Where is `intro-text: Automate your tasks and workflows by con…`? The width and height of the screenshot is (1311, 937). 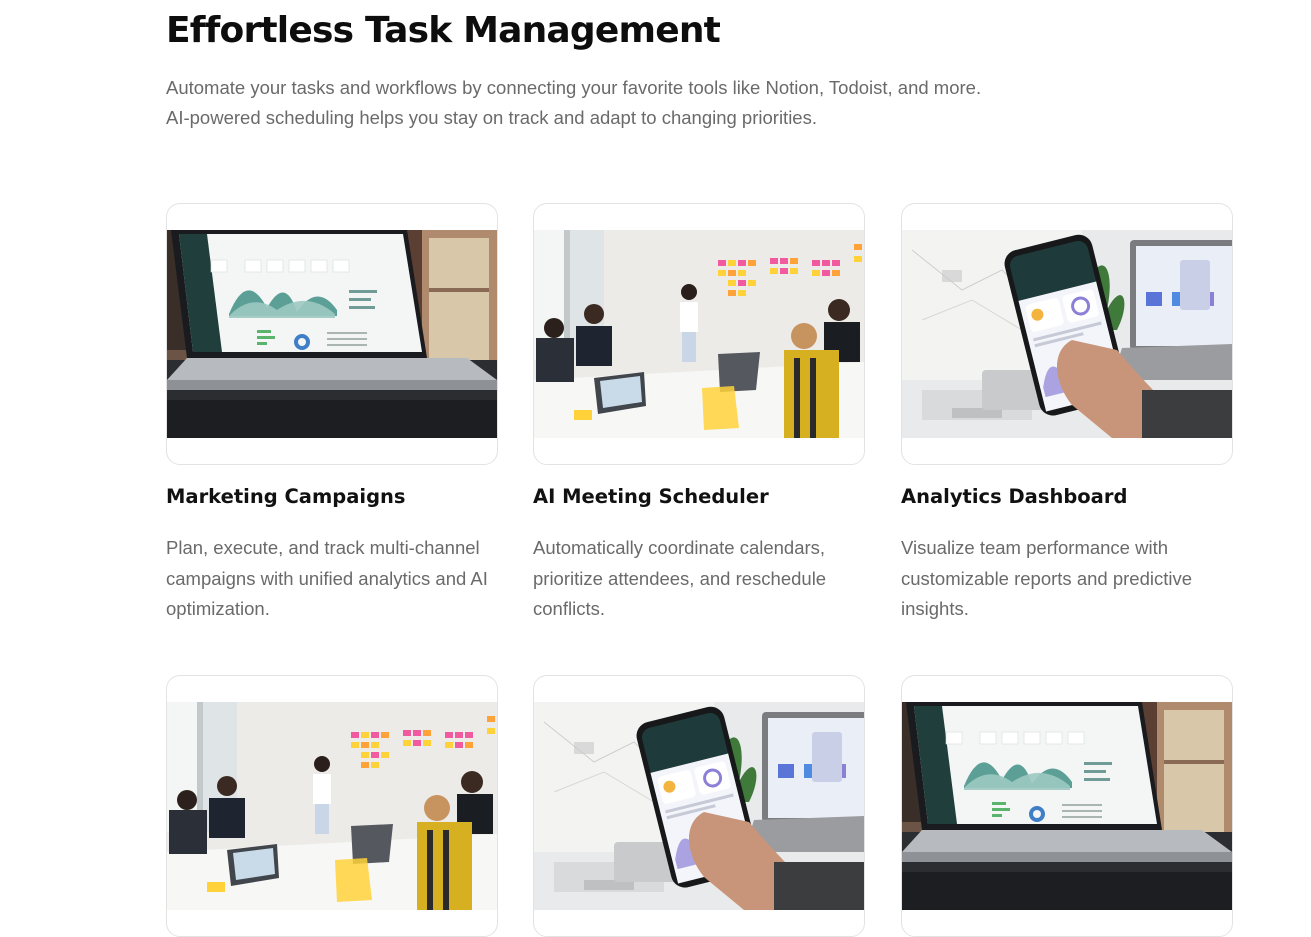
intro-text: Automate your tasks and workflows by con… is located at coordinates (574, 102).